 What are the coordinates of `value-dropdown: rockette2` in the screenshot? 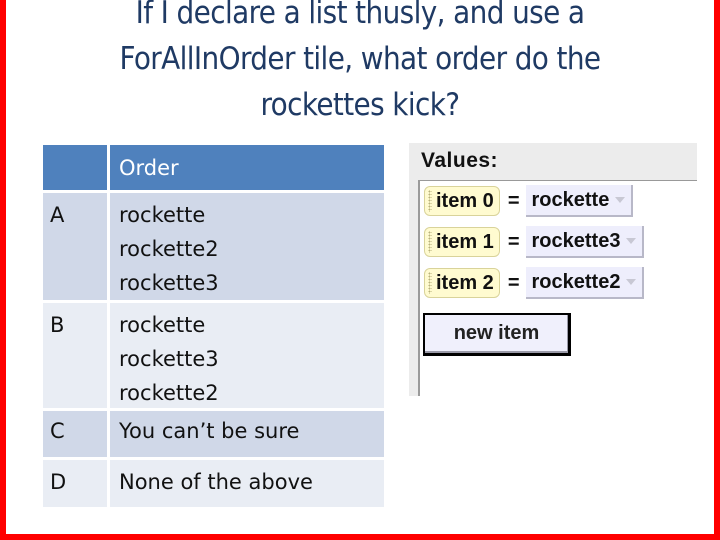 It's located at (585, 283).